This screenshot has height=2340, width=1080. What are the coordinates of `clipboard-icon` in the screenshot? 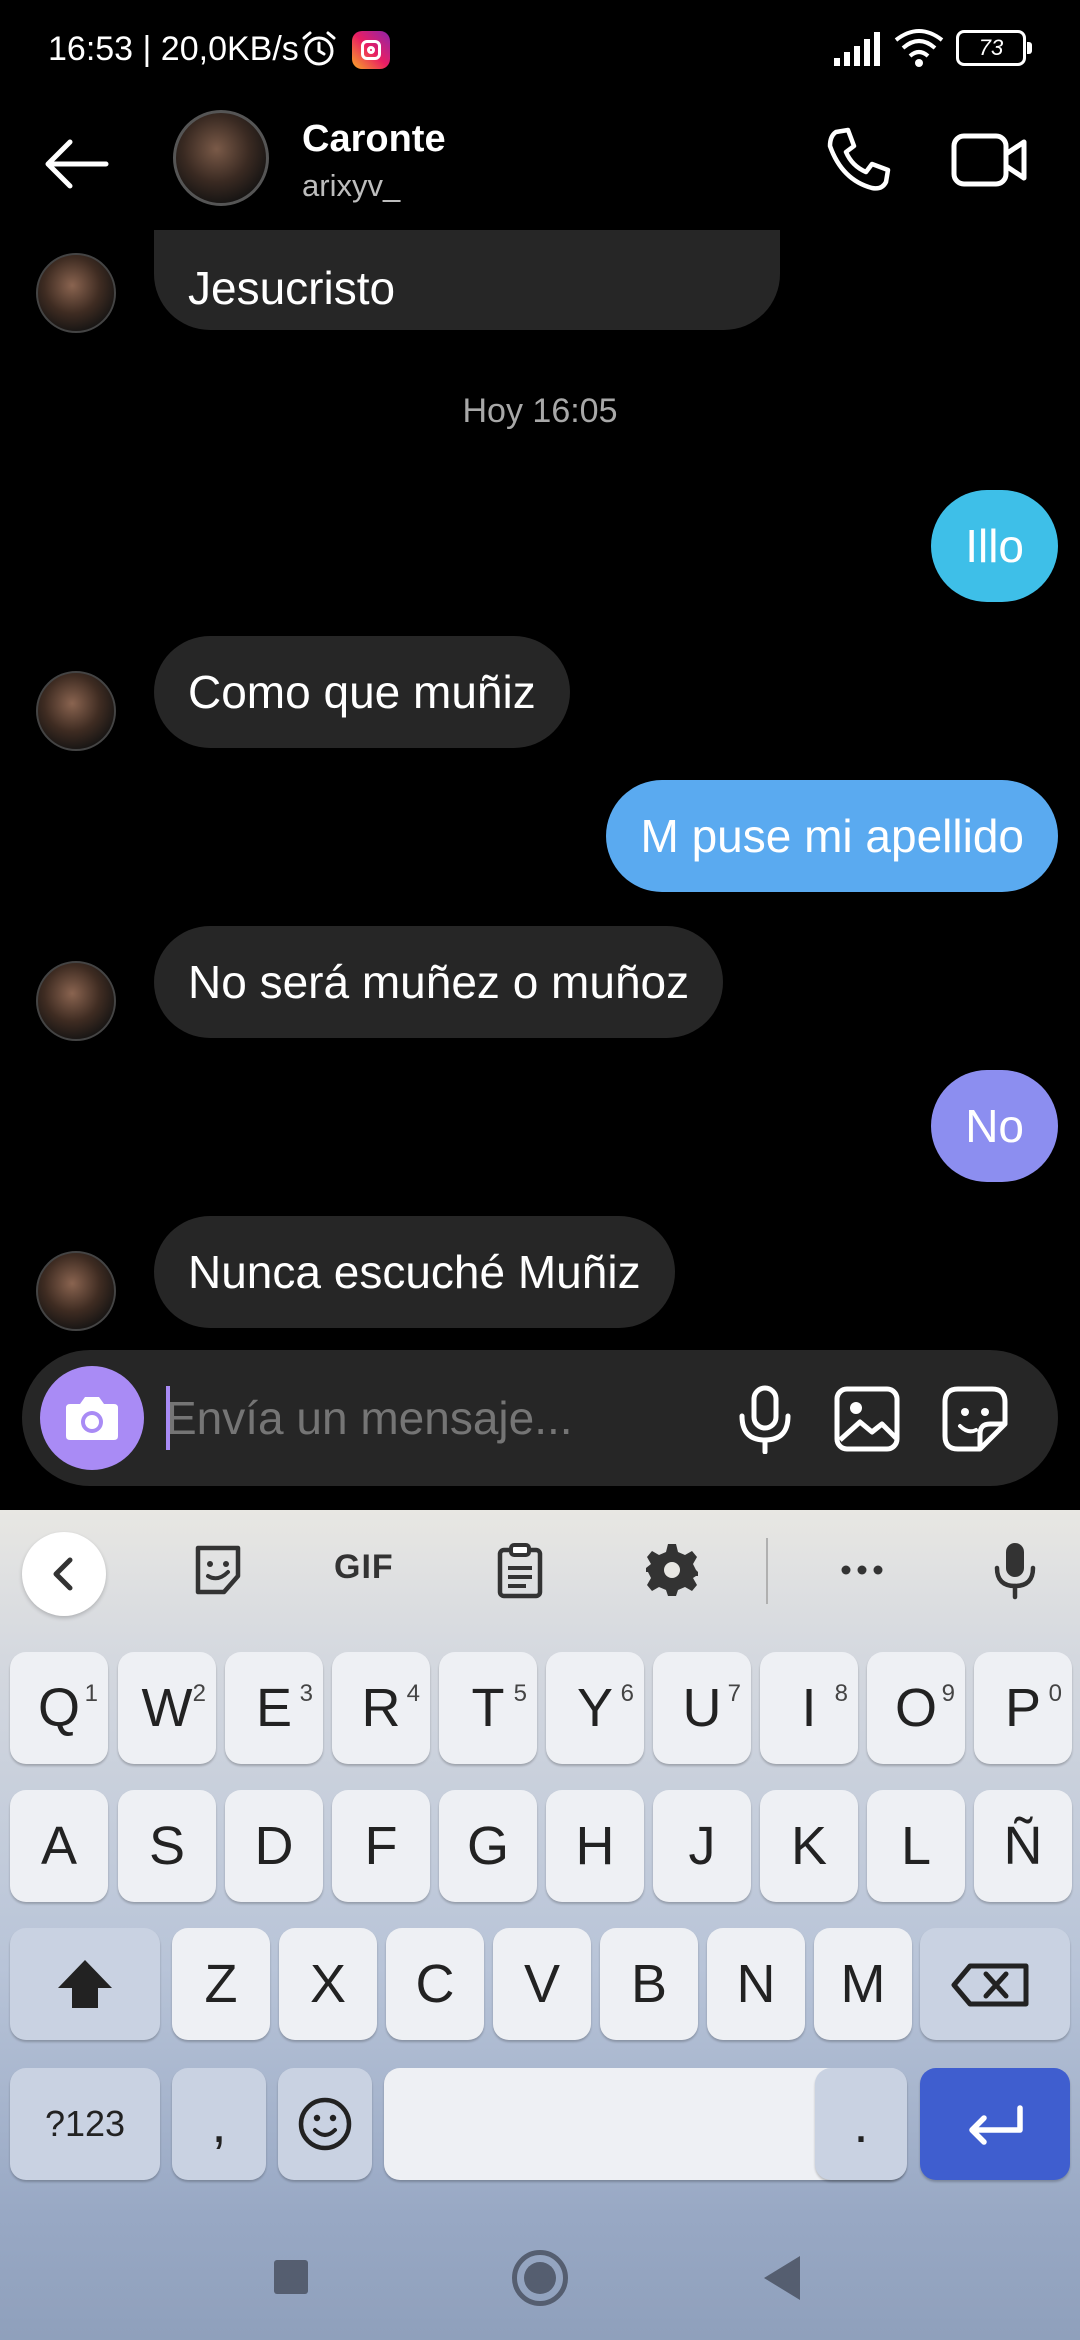 It's located at (520, 1570).